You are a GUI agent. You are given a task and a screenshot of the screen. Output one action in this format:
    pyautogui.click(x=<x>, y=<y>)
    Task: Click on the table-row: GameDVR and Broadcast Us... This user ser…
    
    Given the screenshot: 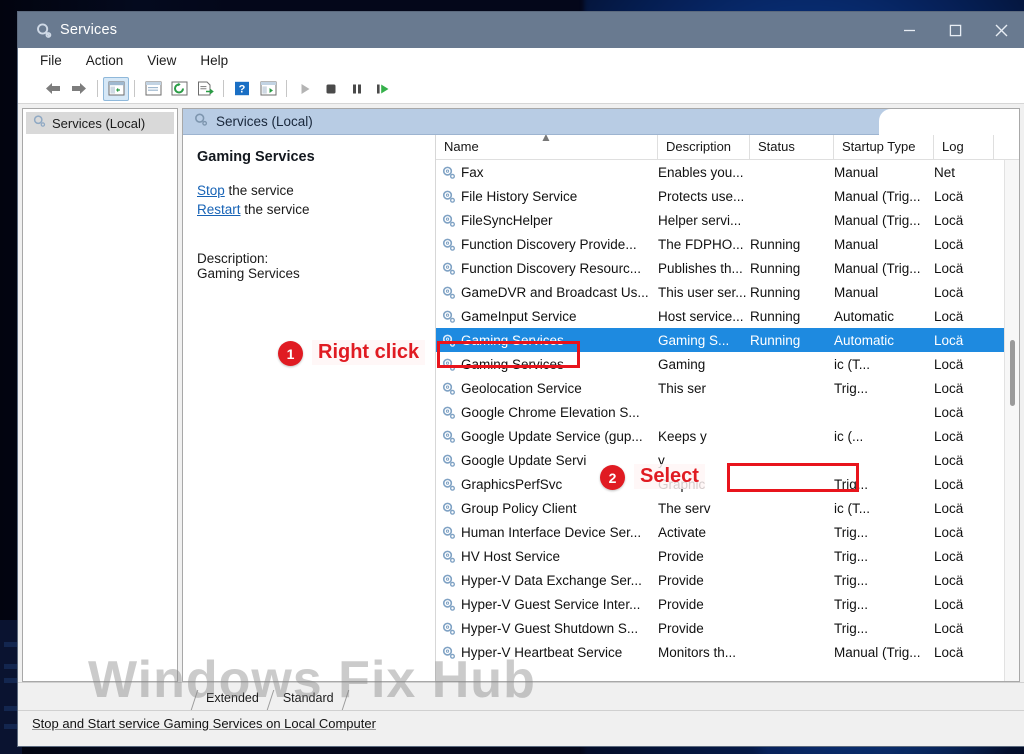 What is the action you would take?
    pyautogui.click(x=727, y=292)
    